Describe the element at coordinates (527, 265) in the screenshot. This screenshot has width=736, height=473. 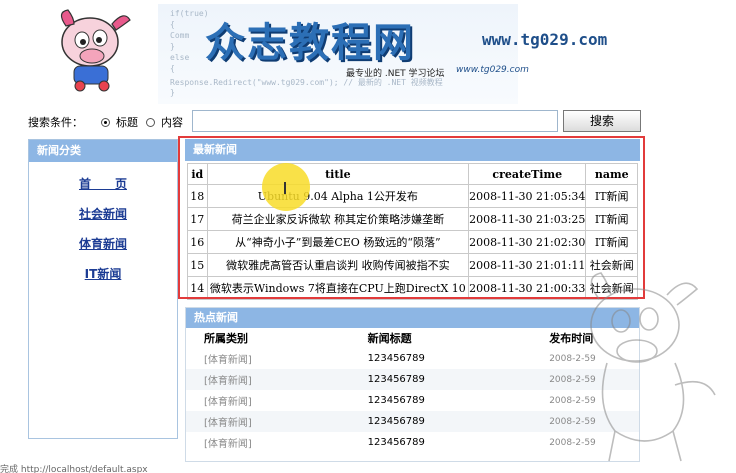
I see `cell-createtime: 2008-11-30 21:01:11` at that location.